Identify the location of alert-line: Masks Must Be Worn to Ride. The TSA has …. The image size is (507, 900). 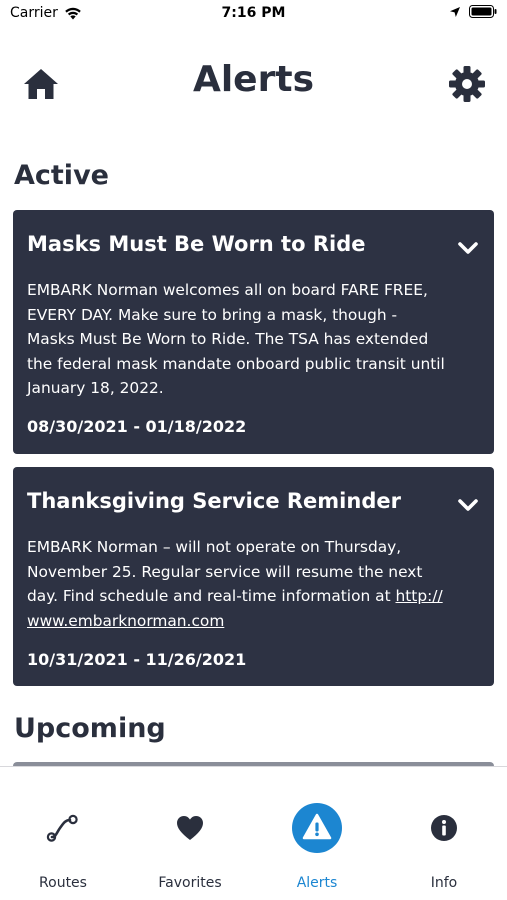
(228, 339).